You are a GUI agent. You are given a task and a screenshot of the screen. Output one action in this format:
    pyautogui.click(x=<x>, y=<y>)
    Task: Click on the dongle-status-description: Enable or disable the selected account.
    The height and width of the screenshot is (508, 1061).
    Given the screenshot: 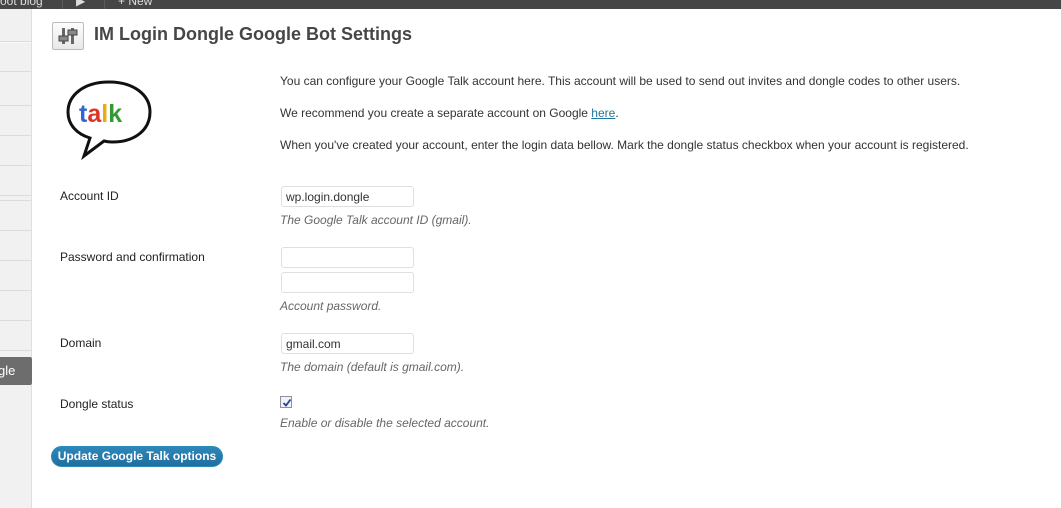 What is the action you would take?
    pyautogui.click(x=385, y=423)
    